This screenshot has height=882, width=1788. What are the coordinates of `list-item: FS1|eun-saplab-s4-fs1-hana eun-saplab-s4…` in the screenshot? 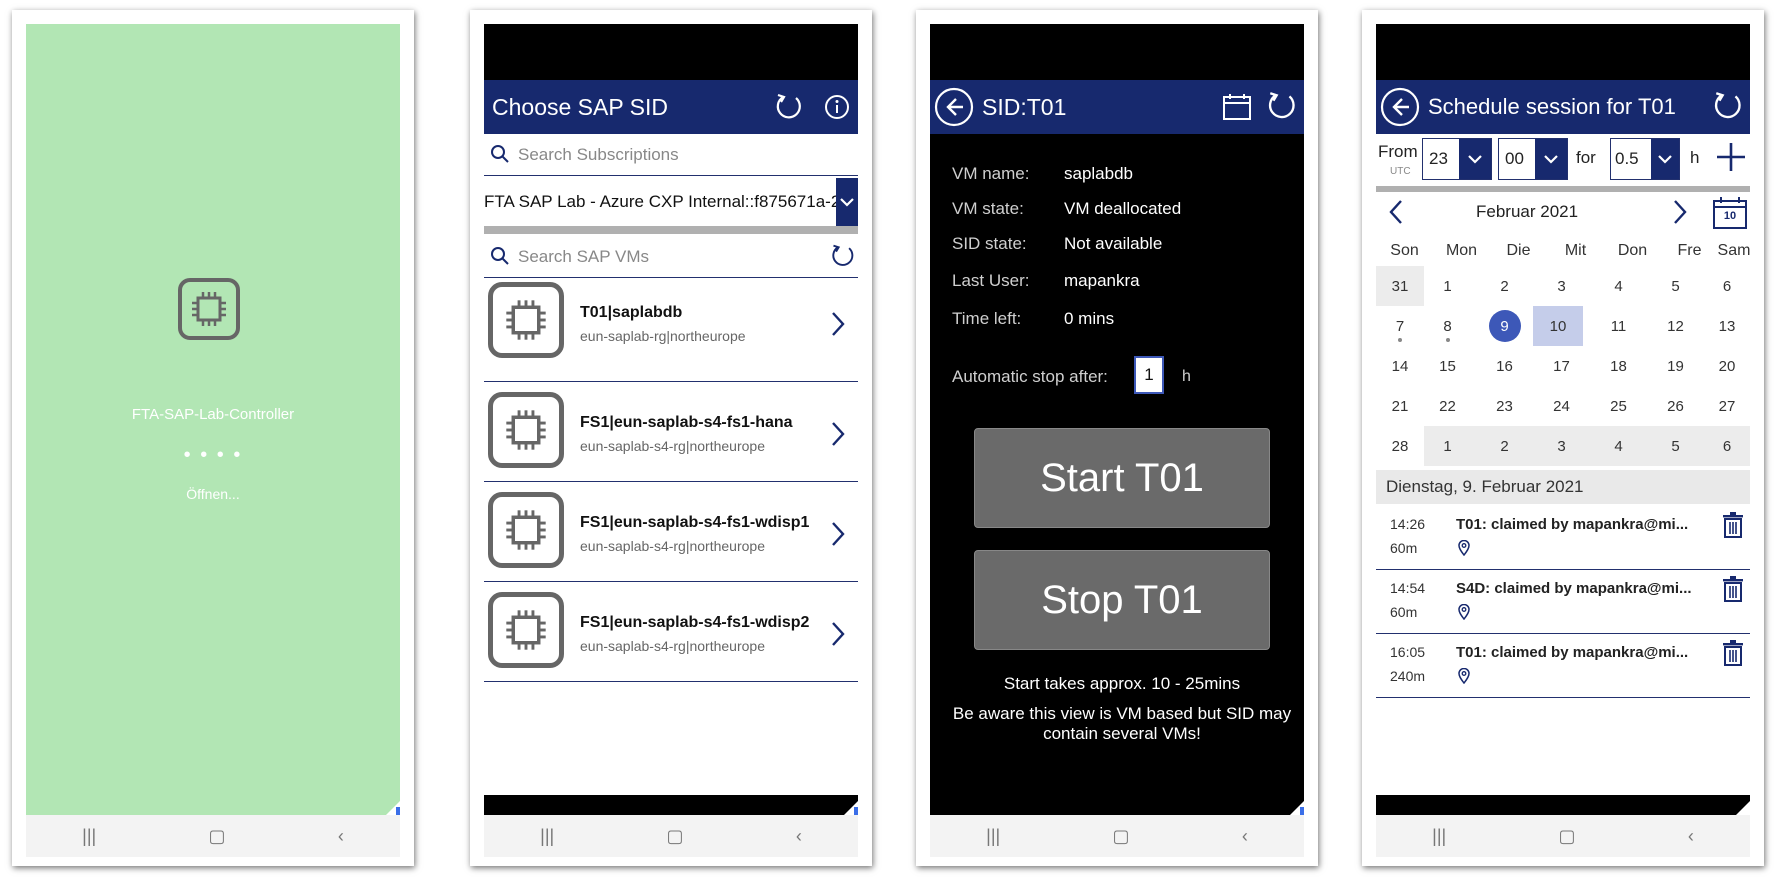 It's located at (671, 432).